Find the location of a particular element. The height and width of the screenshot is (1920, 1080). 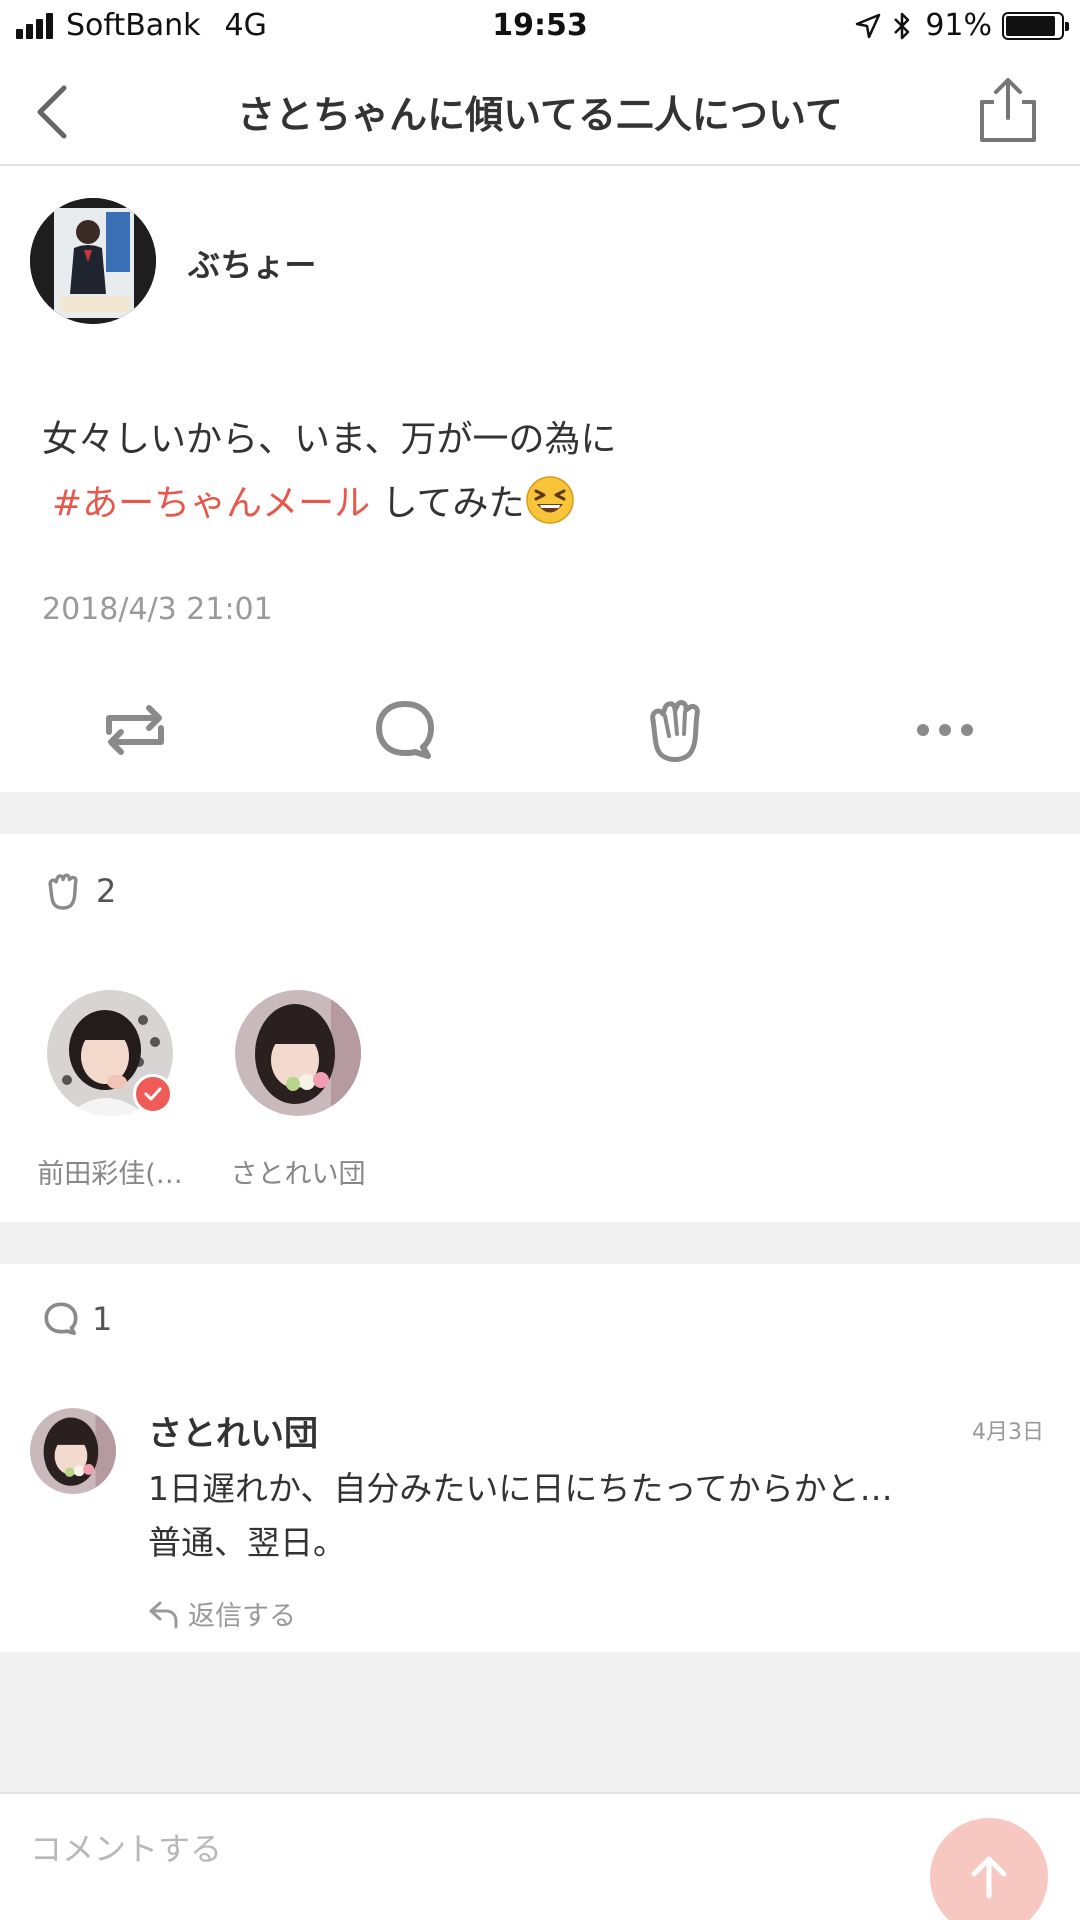

carrier-label: SoftBank is located at coordinates (133, 25).